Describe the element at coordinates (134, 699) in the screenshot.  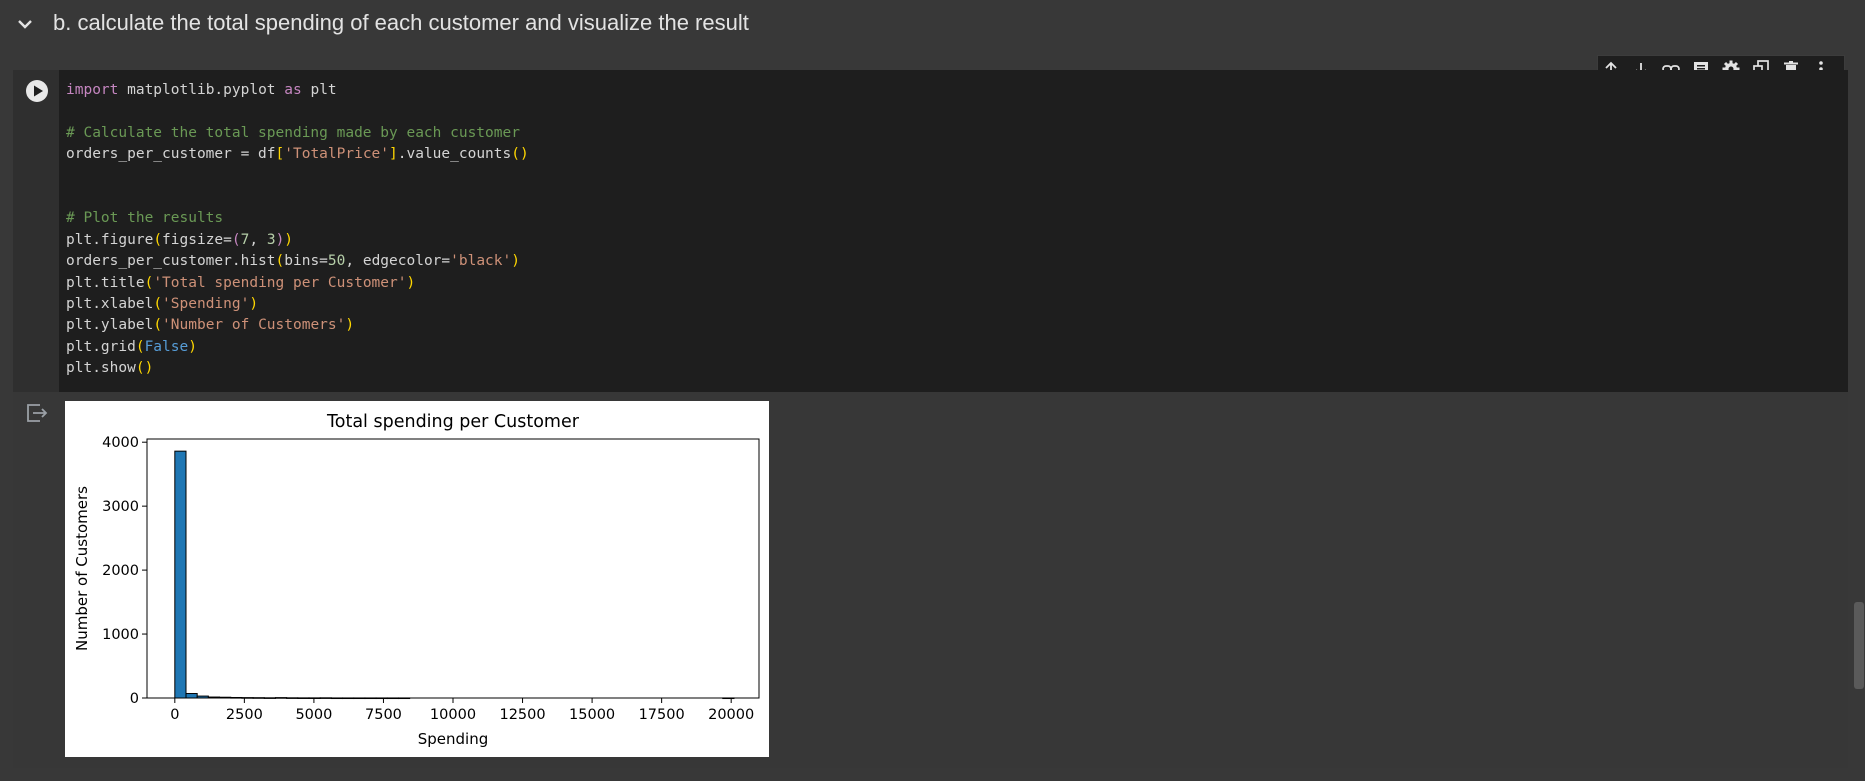
I see `y-tick-label: 0` at that location.